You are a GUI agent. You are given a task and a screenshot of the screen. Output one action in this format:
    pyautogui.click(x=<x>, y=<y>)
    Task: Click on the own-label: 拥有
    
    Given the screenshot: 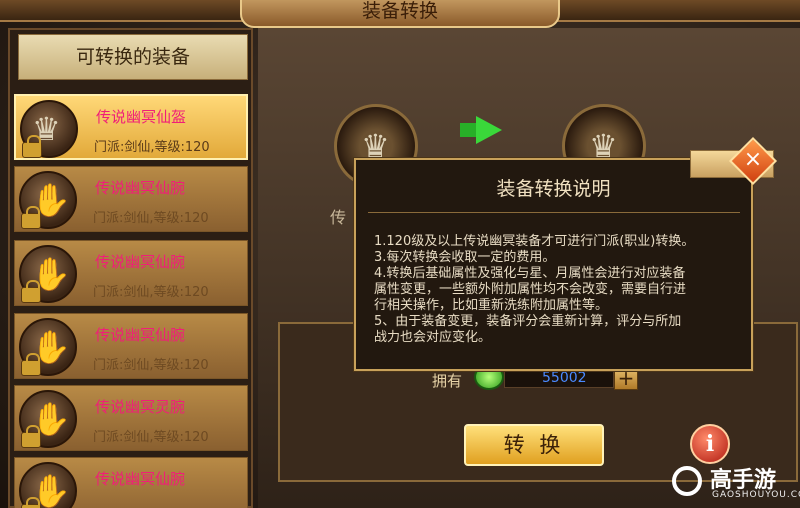 What is the action you would take?
    pyautogui.click(x=447, y=381)
    